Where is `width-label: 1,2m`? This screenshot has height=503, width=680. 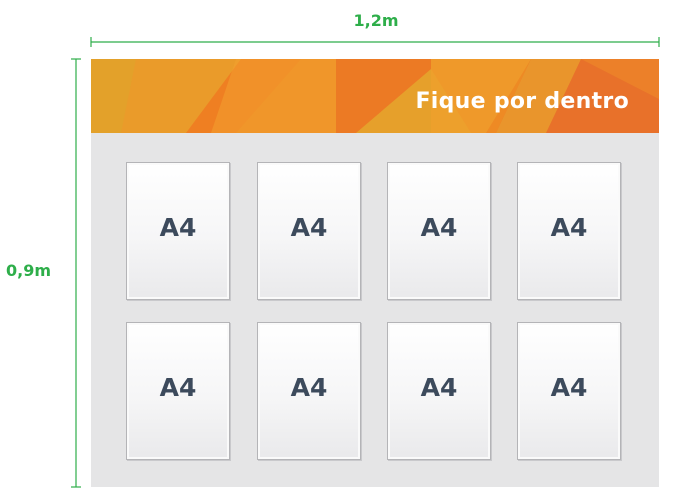 width-label: 1,2m is located at coordinates (376, 20).